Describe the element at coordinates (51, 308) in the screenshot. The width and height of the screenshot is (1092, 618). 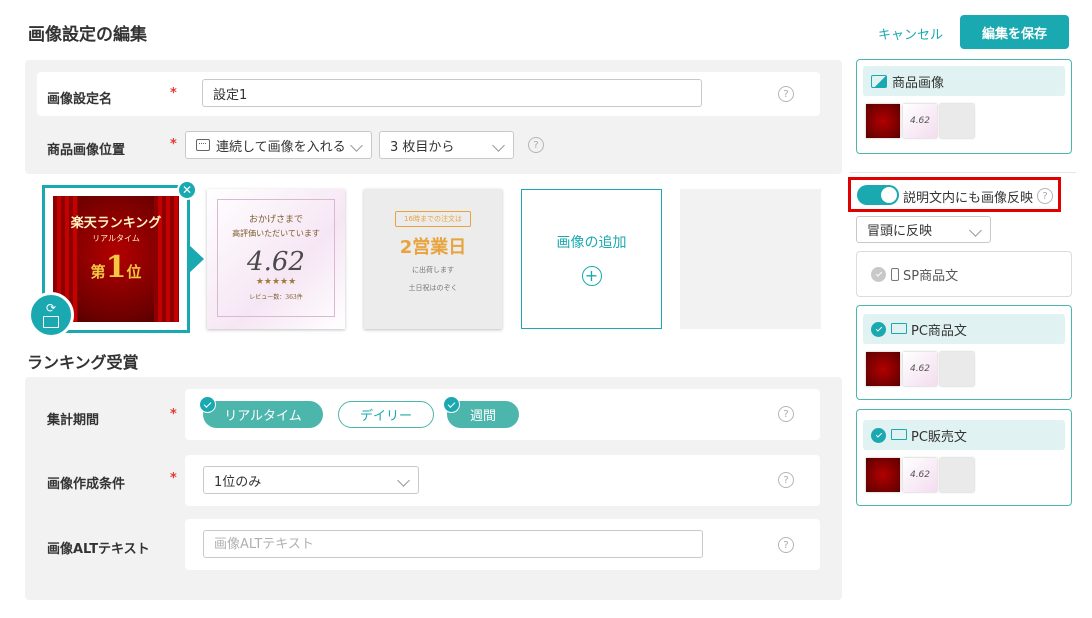
I see `refresh-icon: ⟳` at that location.